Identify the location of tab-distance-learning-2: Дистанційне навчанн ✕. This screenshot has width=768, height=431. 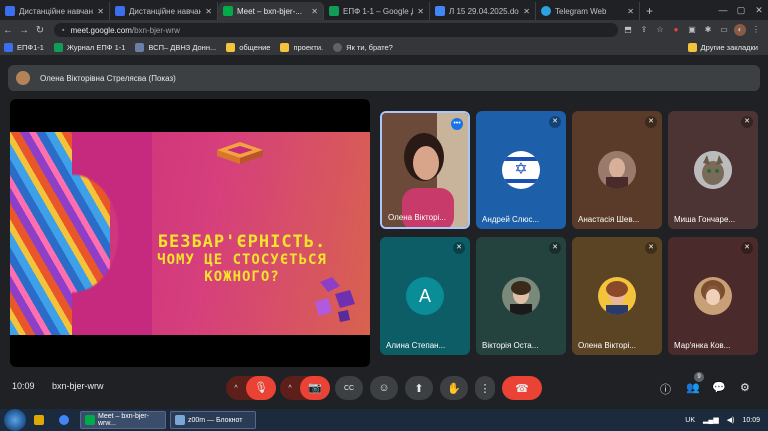
(164, 11).